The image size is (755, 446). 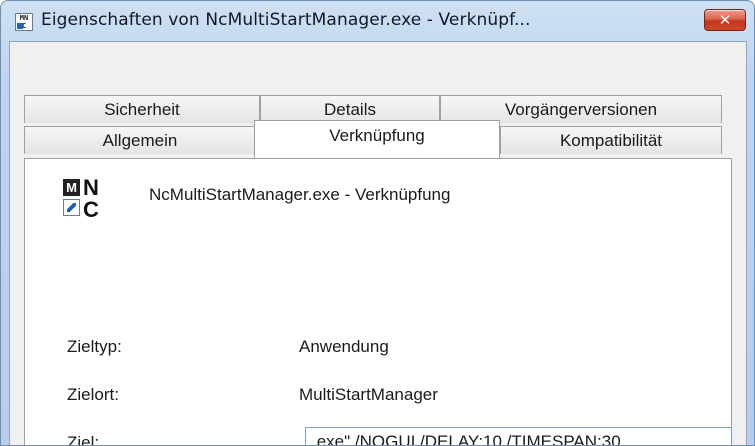 I want to click on zieltyp-label: Zieltyp:, so click(x=94, y=346).